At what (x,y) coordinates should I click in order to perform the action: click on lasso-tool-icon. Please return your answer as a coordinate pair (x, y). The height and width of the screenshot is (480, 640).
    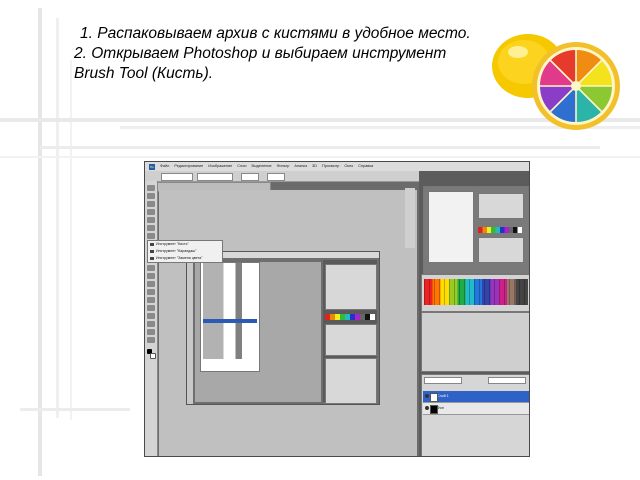
    Looking at the image, I should click on (151, 204).